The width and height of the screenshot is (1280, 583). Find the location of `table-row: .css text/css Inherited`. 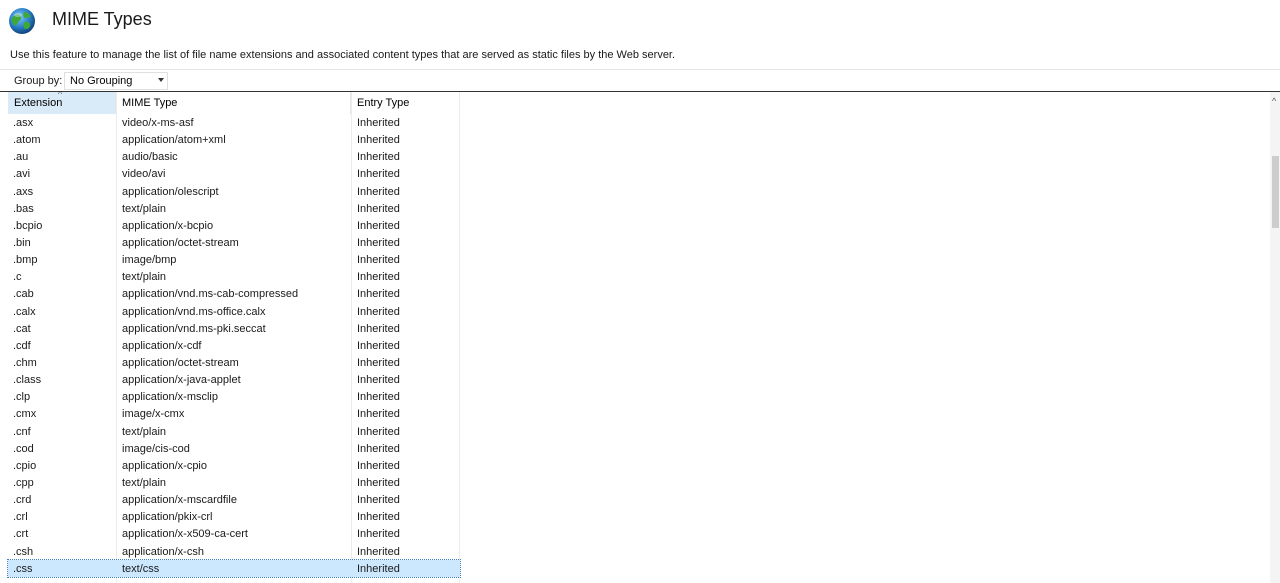

table-row: .css text/css Inherited is located at coordinates (234, 568).